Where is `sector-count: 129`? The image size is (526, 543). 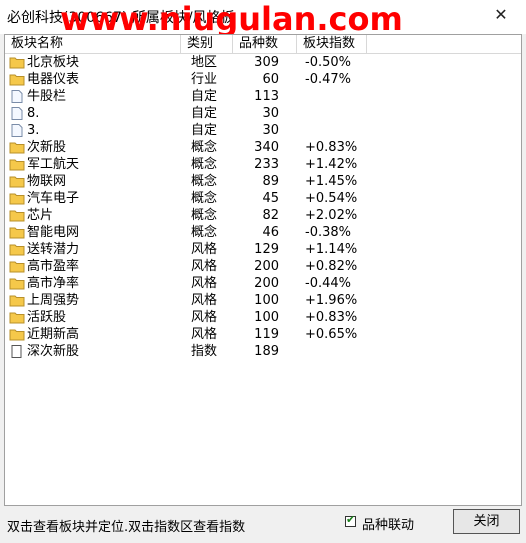
sector-count: 129 is located at coordinates (266, 249).